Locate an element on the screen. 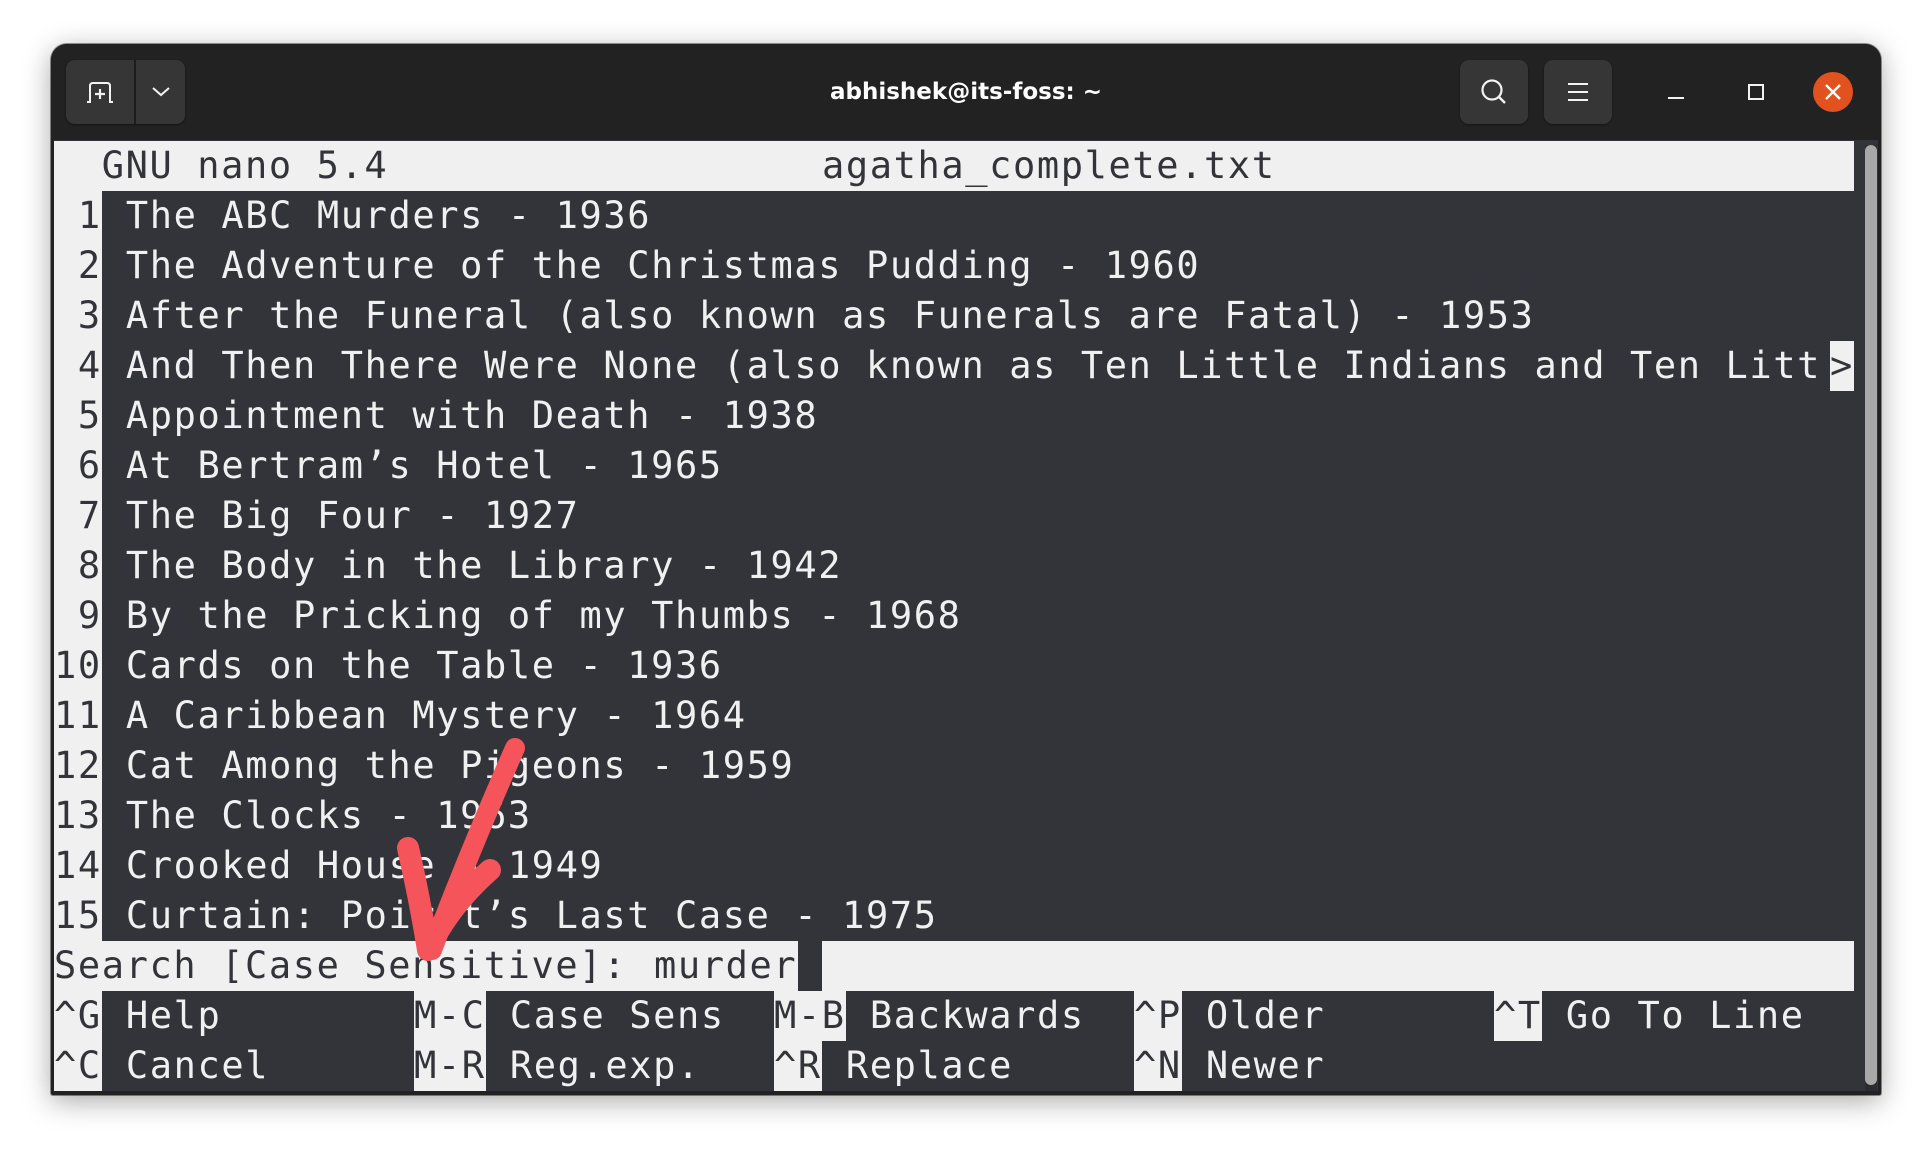  shortcut-key: ^G is located at coordinates (78, 1016).